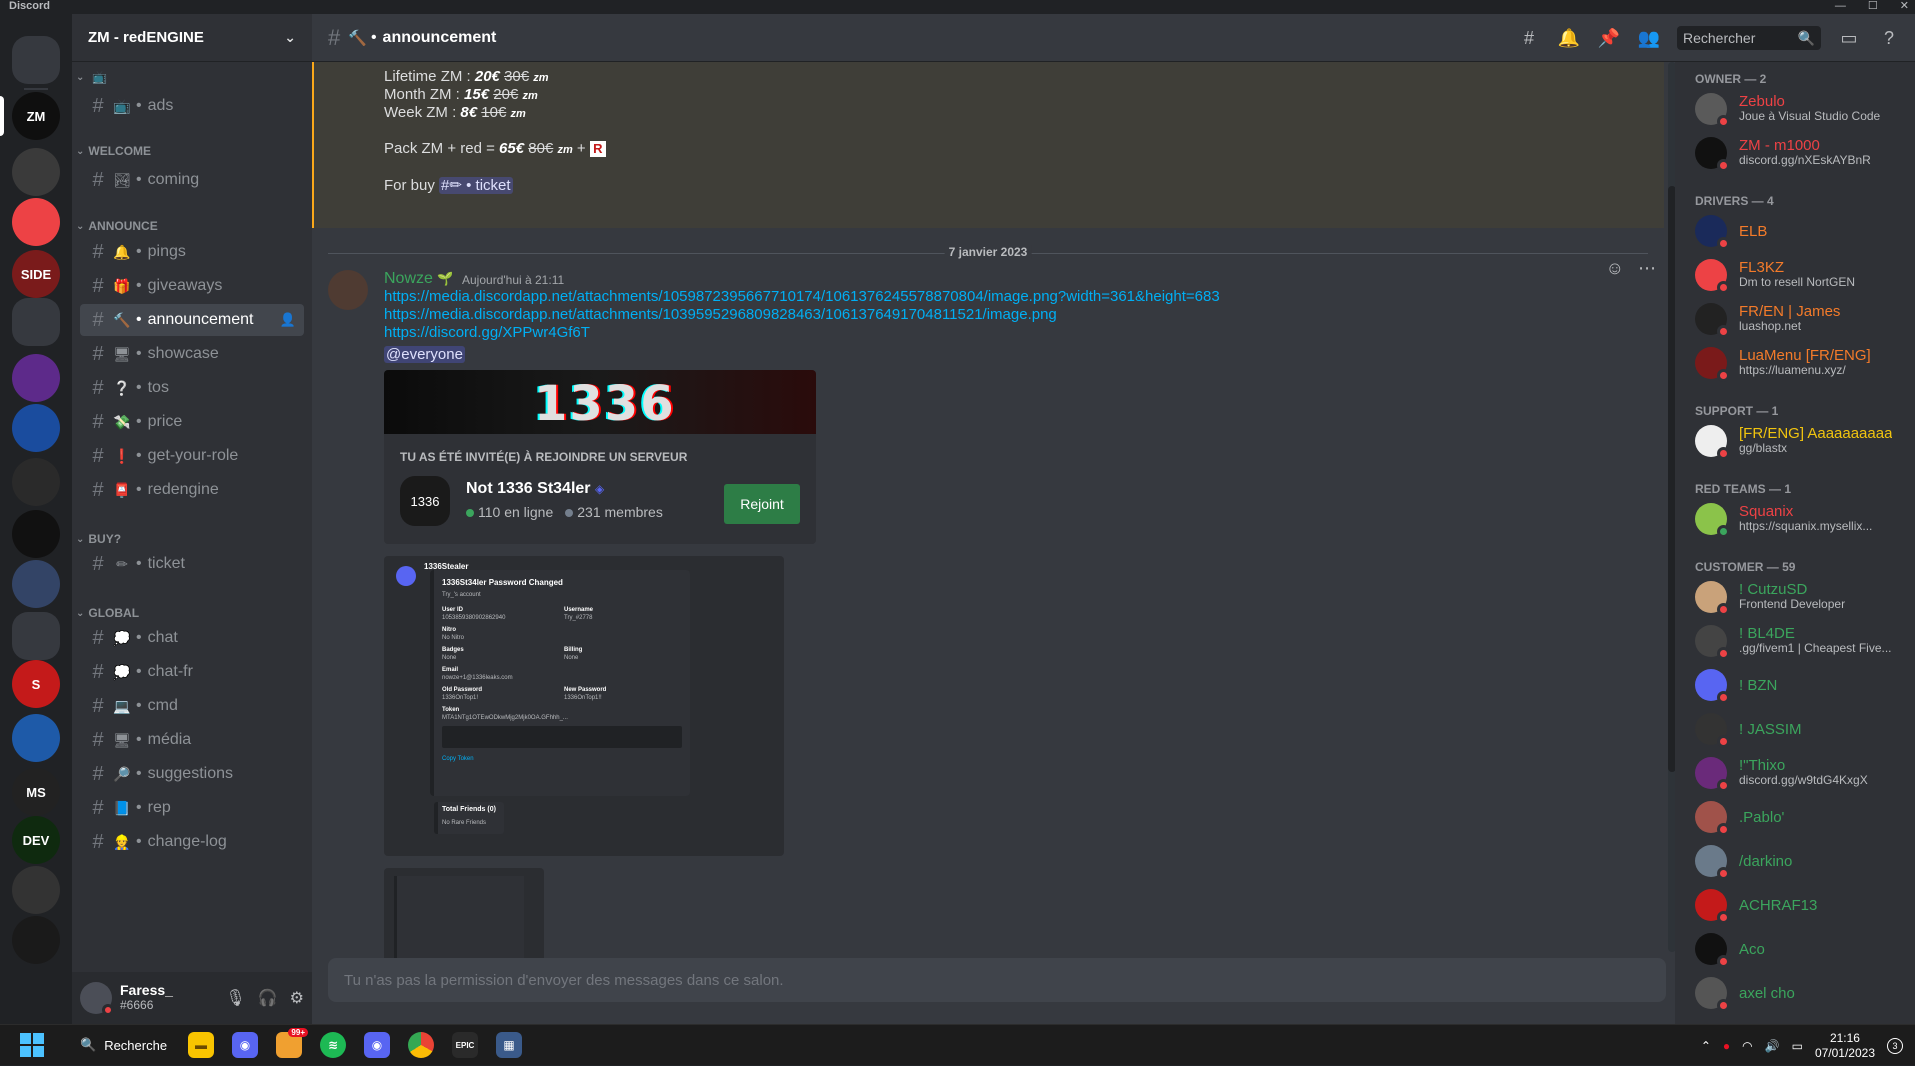 The height and width of the screenshot is (1066, 1915). Describe the element at coordinates (32, 1045) in the screenshot. I see `windows-start-icon` at that location.